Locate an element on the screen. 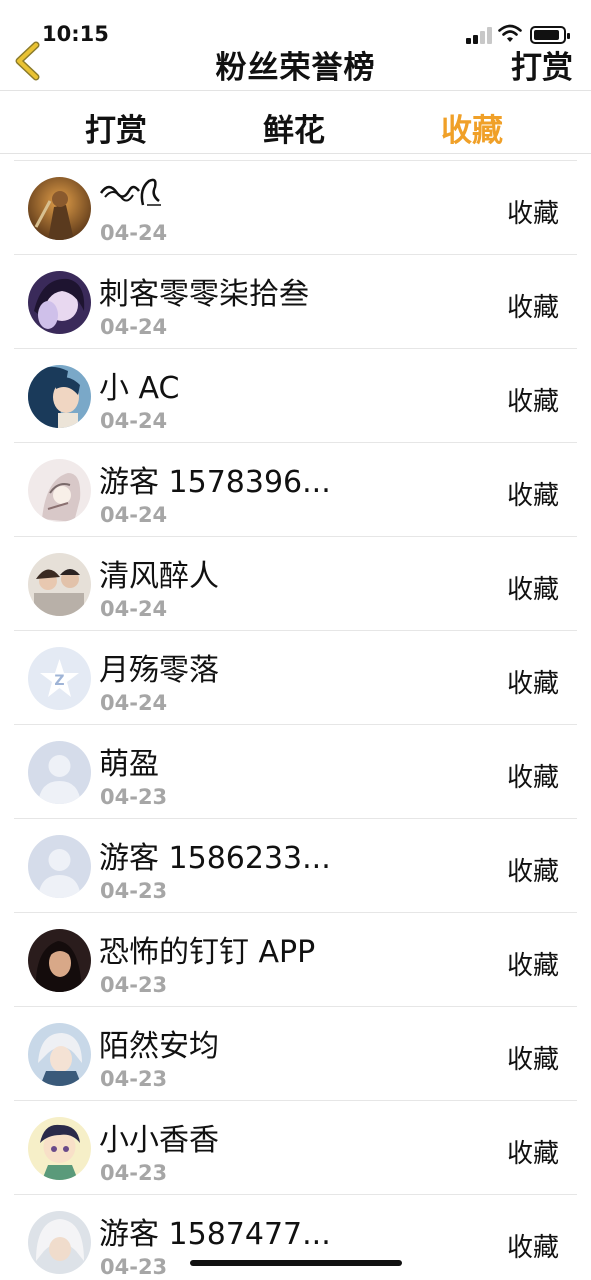 This screenshot has width=591, height=1280. tab-bar: 打赏 鲜花 收藏 is located at coordinates (295, 122).